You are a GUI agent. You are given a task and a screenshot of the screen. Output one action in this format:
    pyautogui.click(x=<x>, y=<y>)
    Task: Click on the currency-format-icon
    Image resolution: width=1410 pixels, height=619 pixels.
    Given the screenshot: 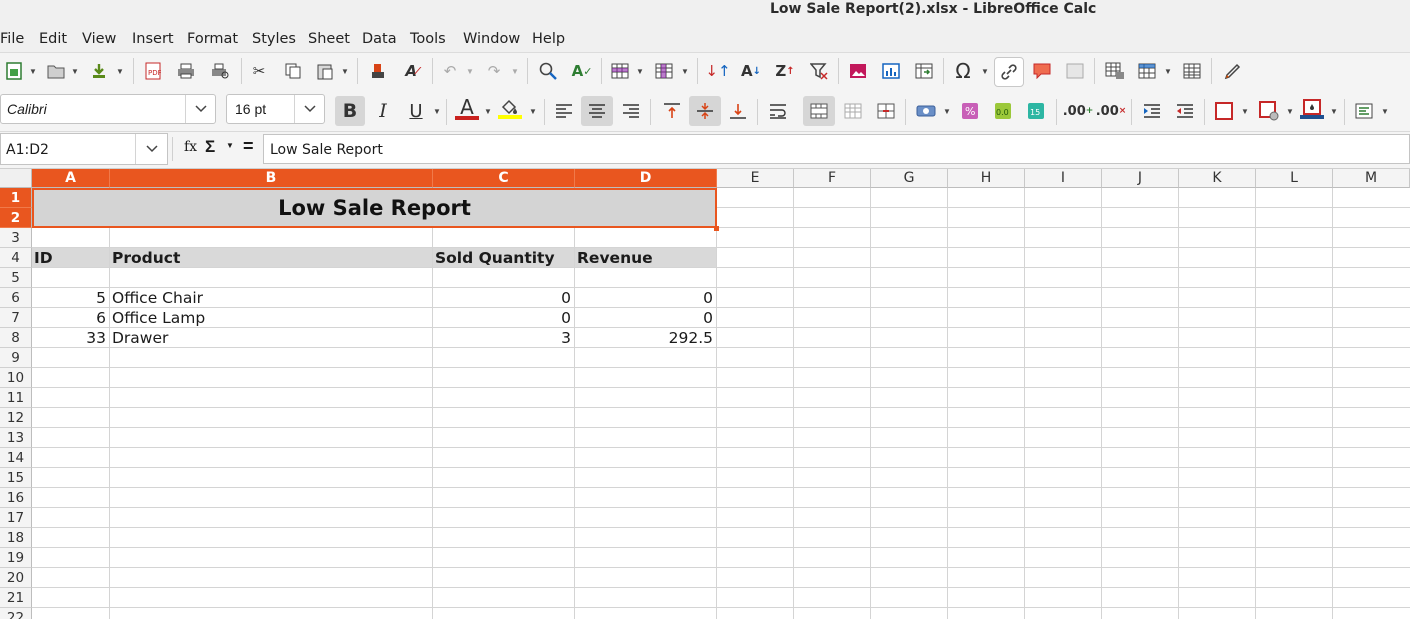 What is the action you would take?
    pyautogui.click(x=926, y=111)
    